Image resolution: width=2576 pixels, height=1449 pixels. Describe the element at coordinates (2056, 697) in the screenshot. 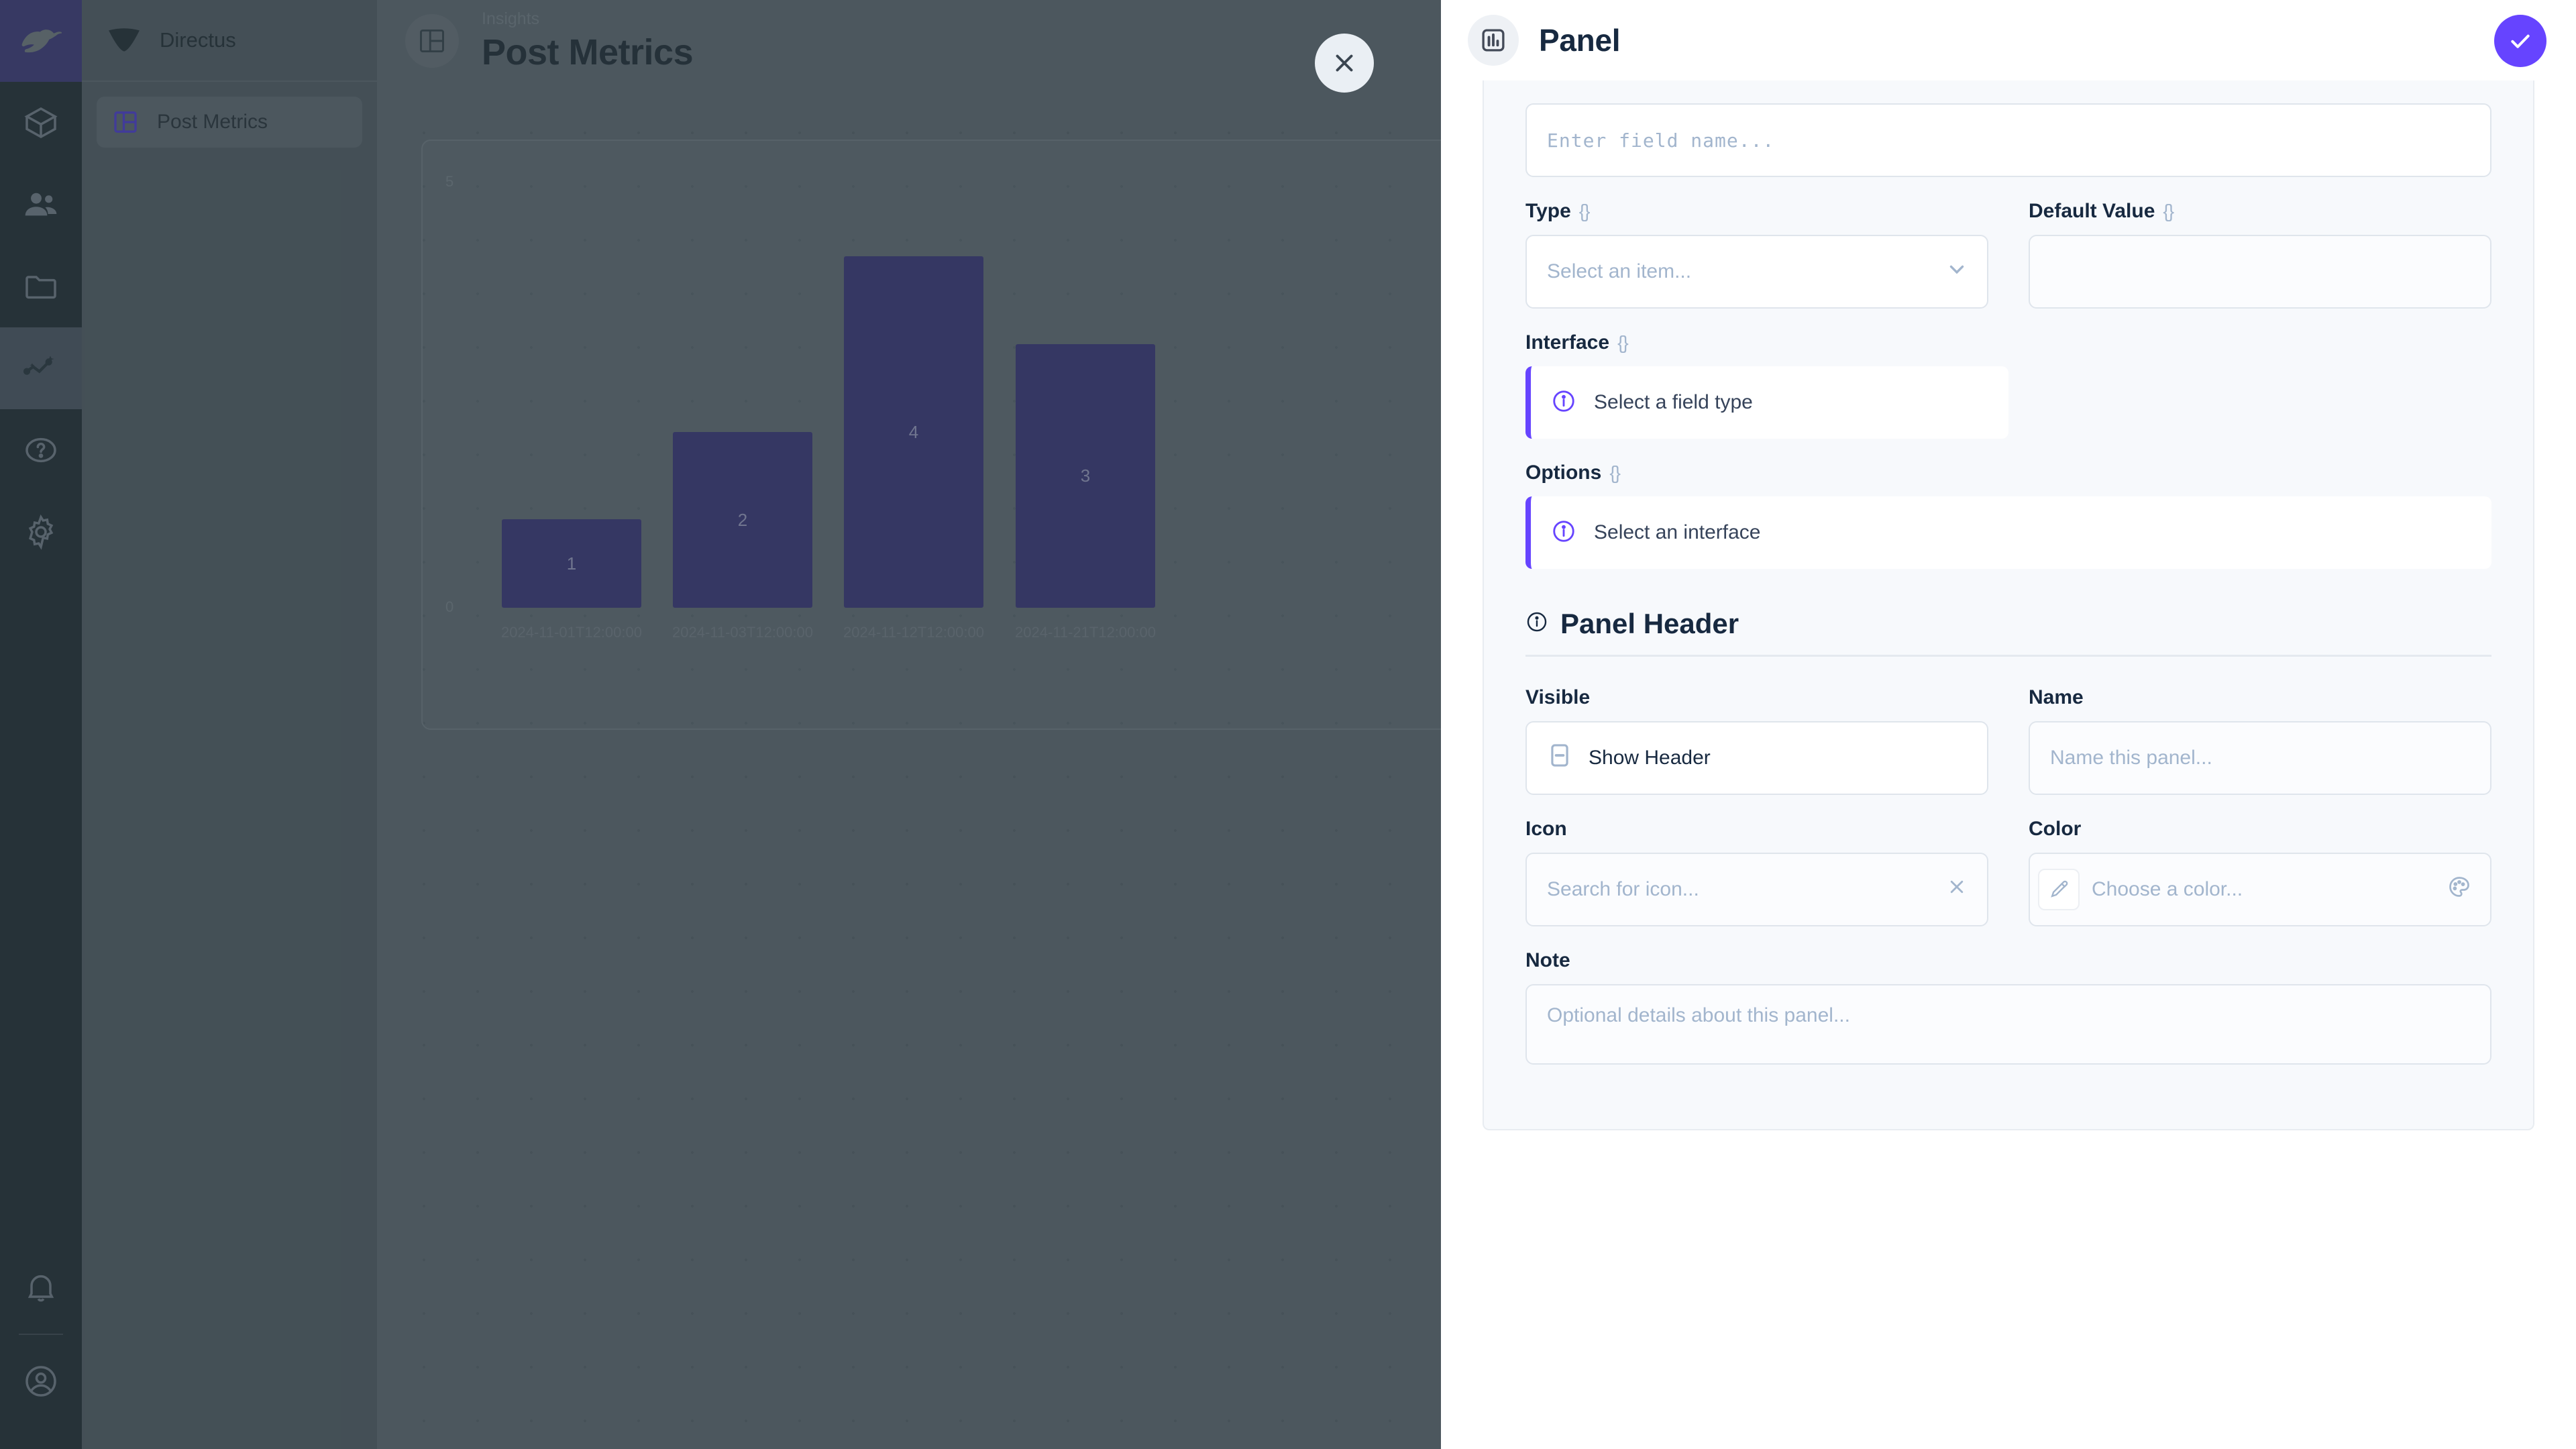

I see `name-label: Name` at that location.